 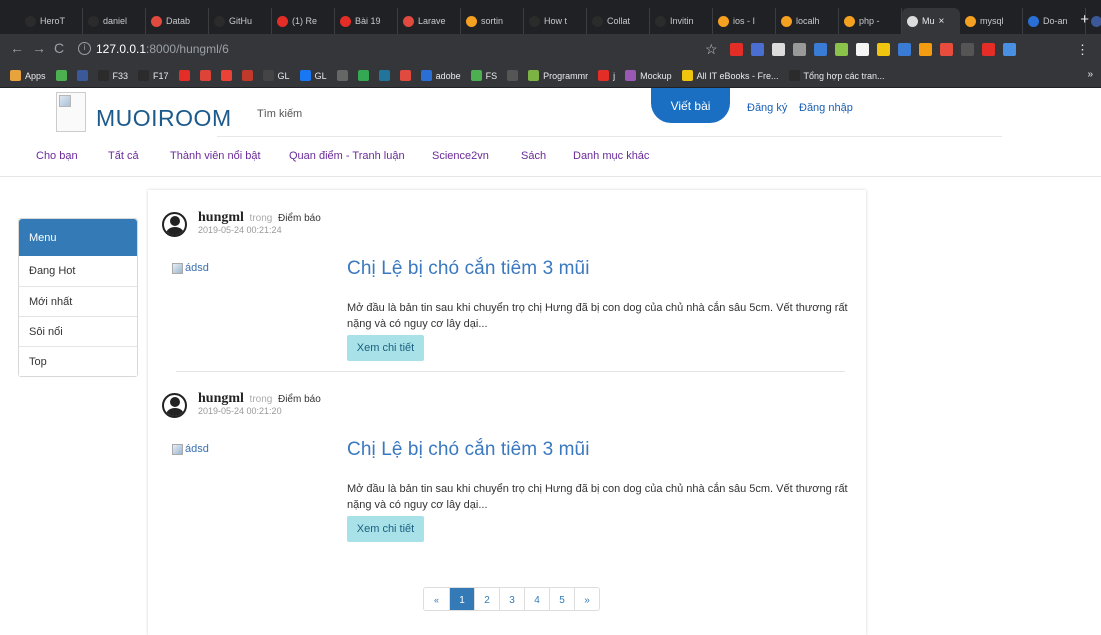 What do you see at coordinates (1090, 74) in the screenshot?
I see `more-bookmarks-icon: »` at bounding box center [1090, 74].